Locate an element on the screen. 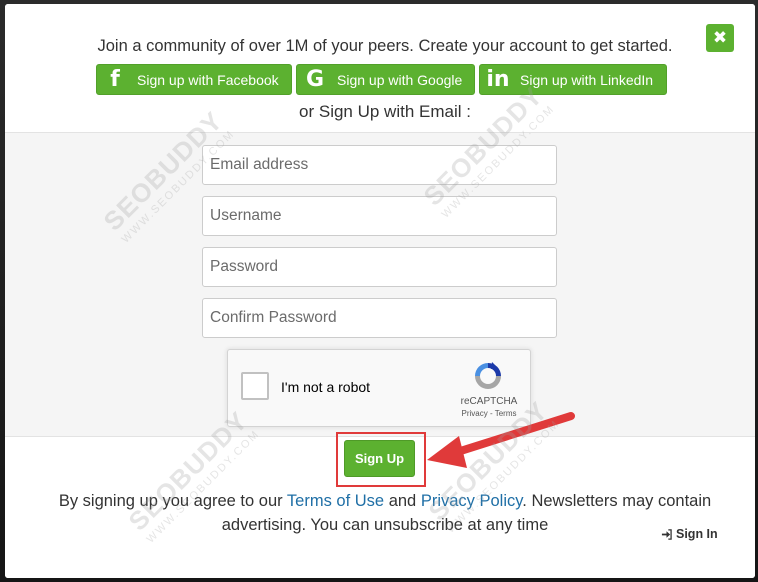  google-signup-label: Sign up with Google is located at coordinates (400, 79).